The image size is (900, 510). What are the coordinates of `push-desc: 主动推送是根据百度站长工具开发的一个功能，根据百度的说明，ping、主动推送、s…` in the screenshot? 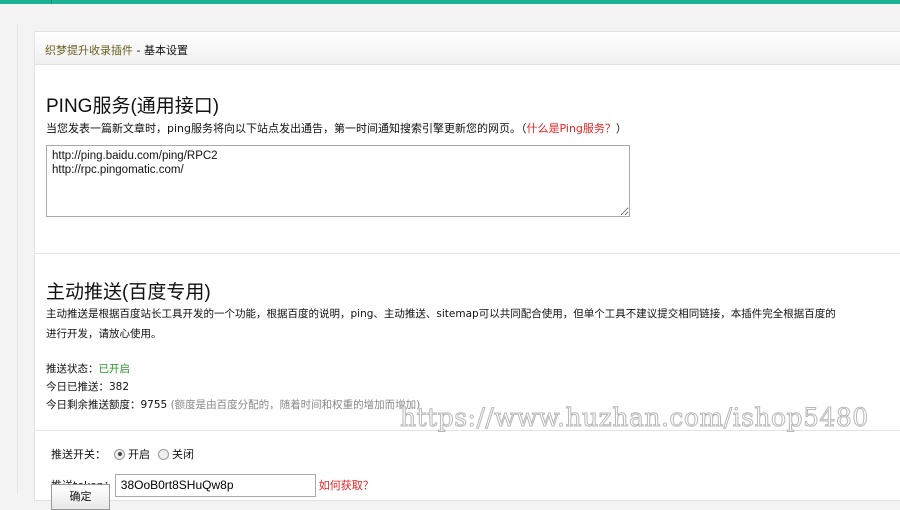 It's located at (441, 324).